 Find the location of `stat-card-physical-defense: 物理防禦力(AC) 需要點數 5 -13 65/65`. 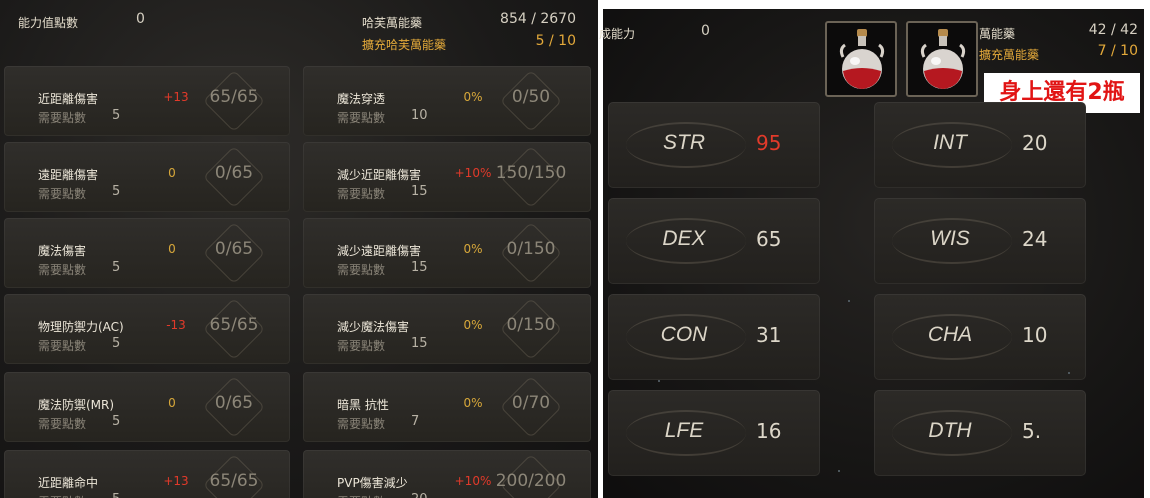

stat-card-physical-defense: 物理防禦力(AC) 需要點數 5 -13 65/65 is located at coordinates (147, 329).